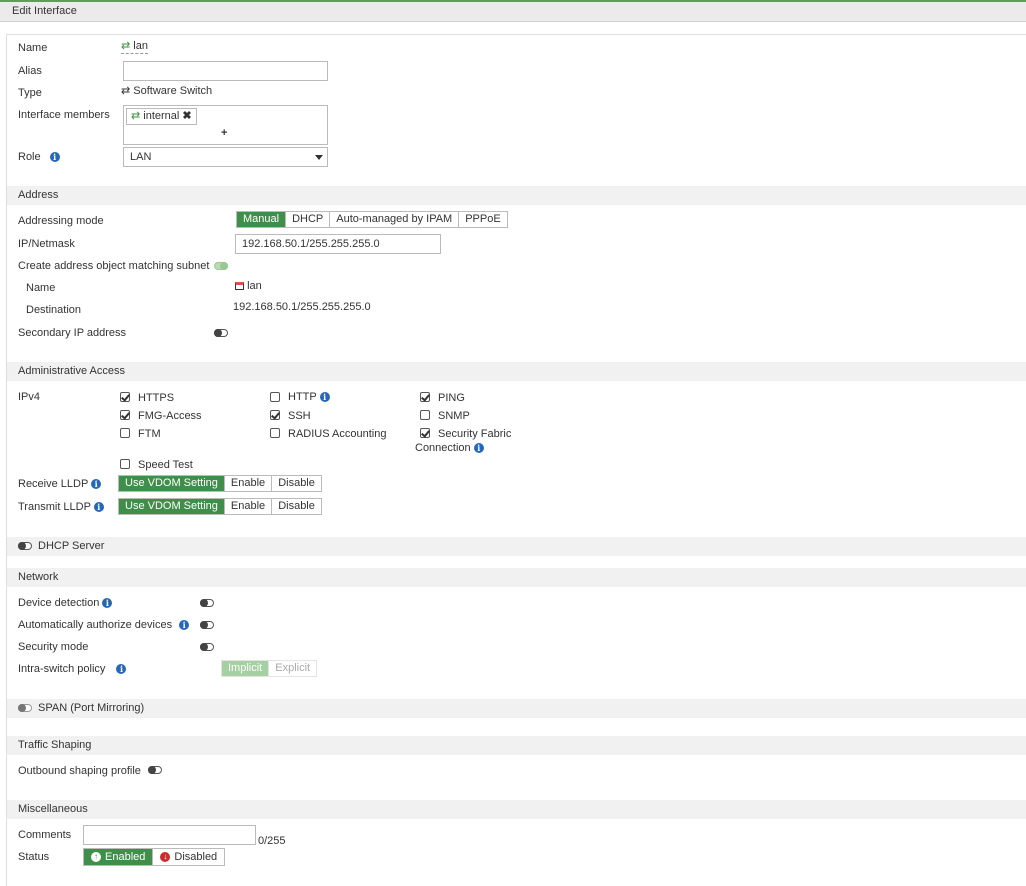 The image size is (1026, 886). I want to click on member-chip-label: internal, so click(161, 116).